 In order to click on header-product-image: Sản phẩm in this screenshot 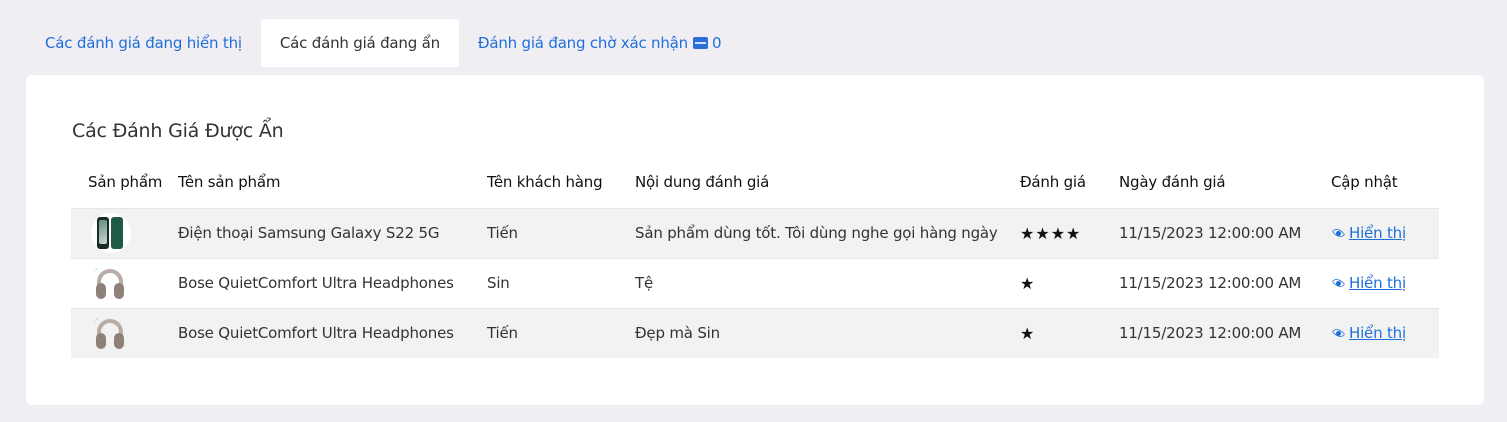, I will do `click(125, 182)`.